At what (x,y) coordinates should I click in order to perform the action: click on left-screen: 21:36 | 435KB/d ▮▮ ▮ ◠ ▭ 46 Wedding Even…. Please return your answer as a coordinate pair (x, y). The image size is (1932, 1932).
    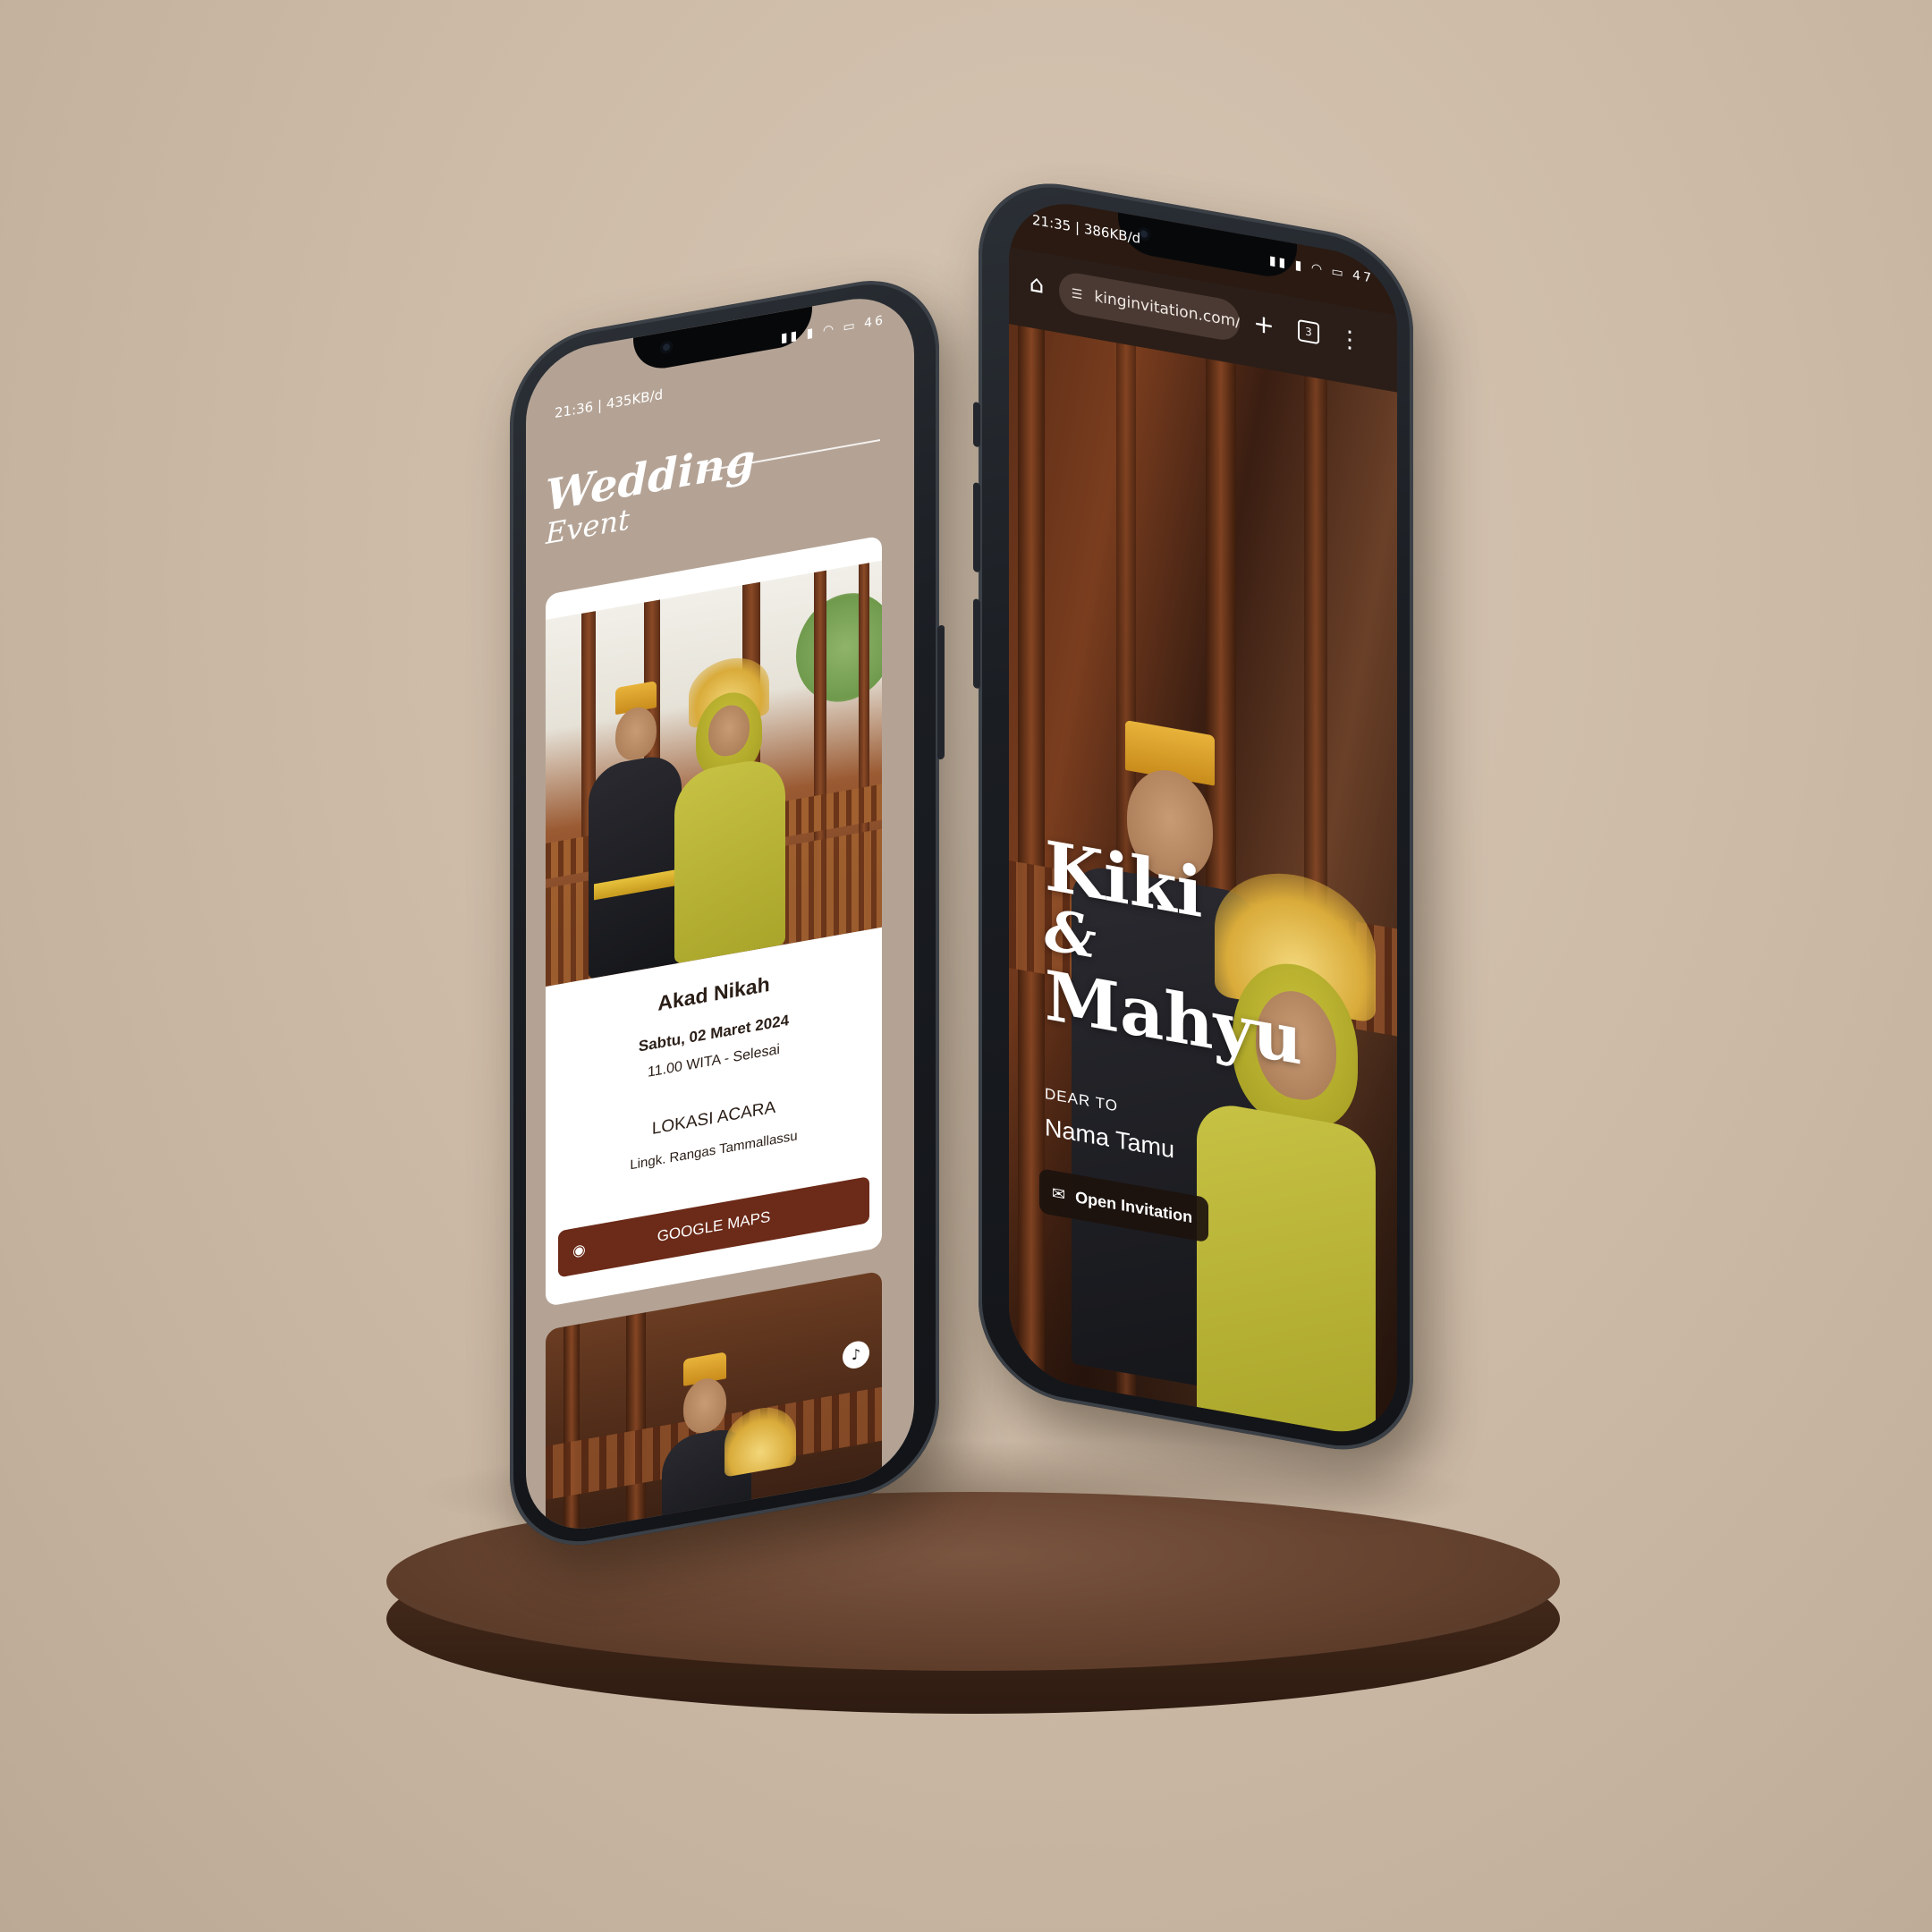
    Looking at the image, I should click on (720, 913).